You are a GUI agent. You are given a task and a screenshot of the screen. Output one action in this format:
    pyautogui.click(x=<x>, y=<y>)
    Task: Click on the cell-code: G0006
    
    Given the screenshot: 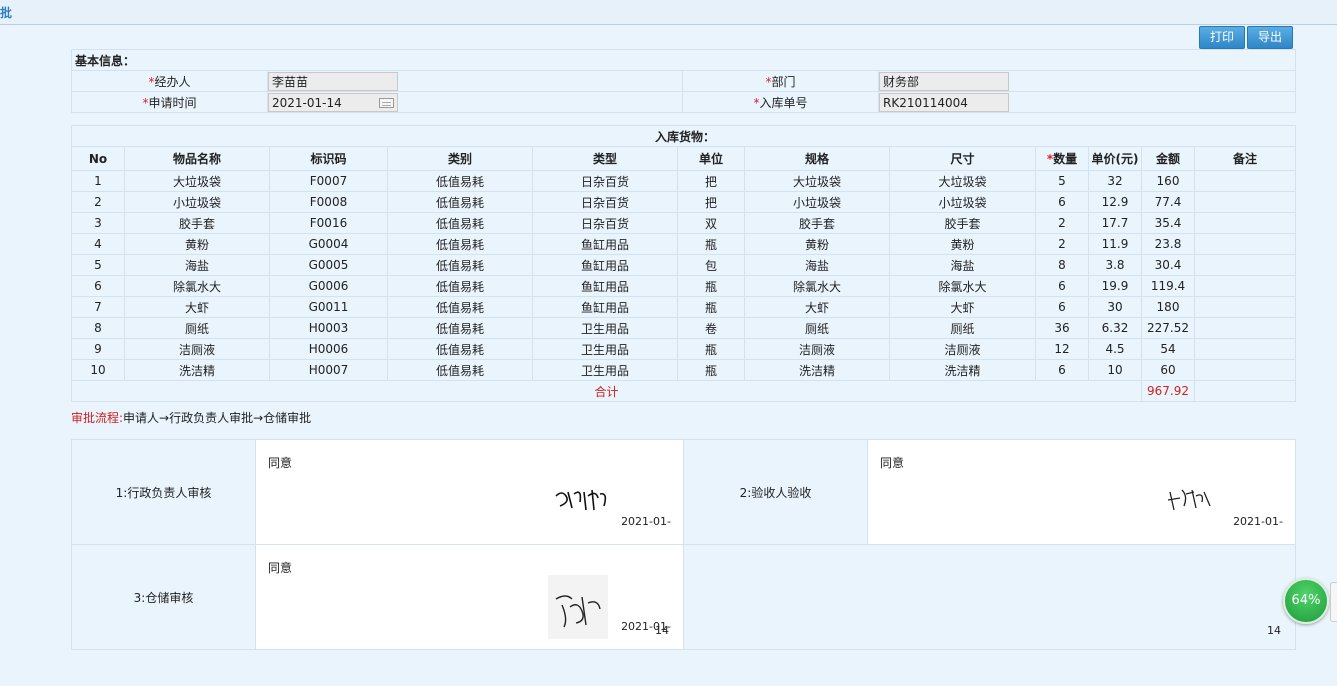 What is the action you would take?
    pyautogui.click(x=328, y=286)
    